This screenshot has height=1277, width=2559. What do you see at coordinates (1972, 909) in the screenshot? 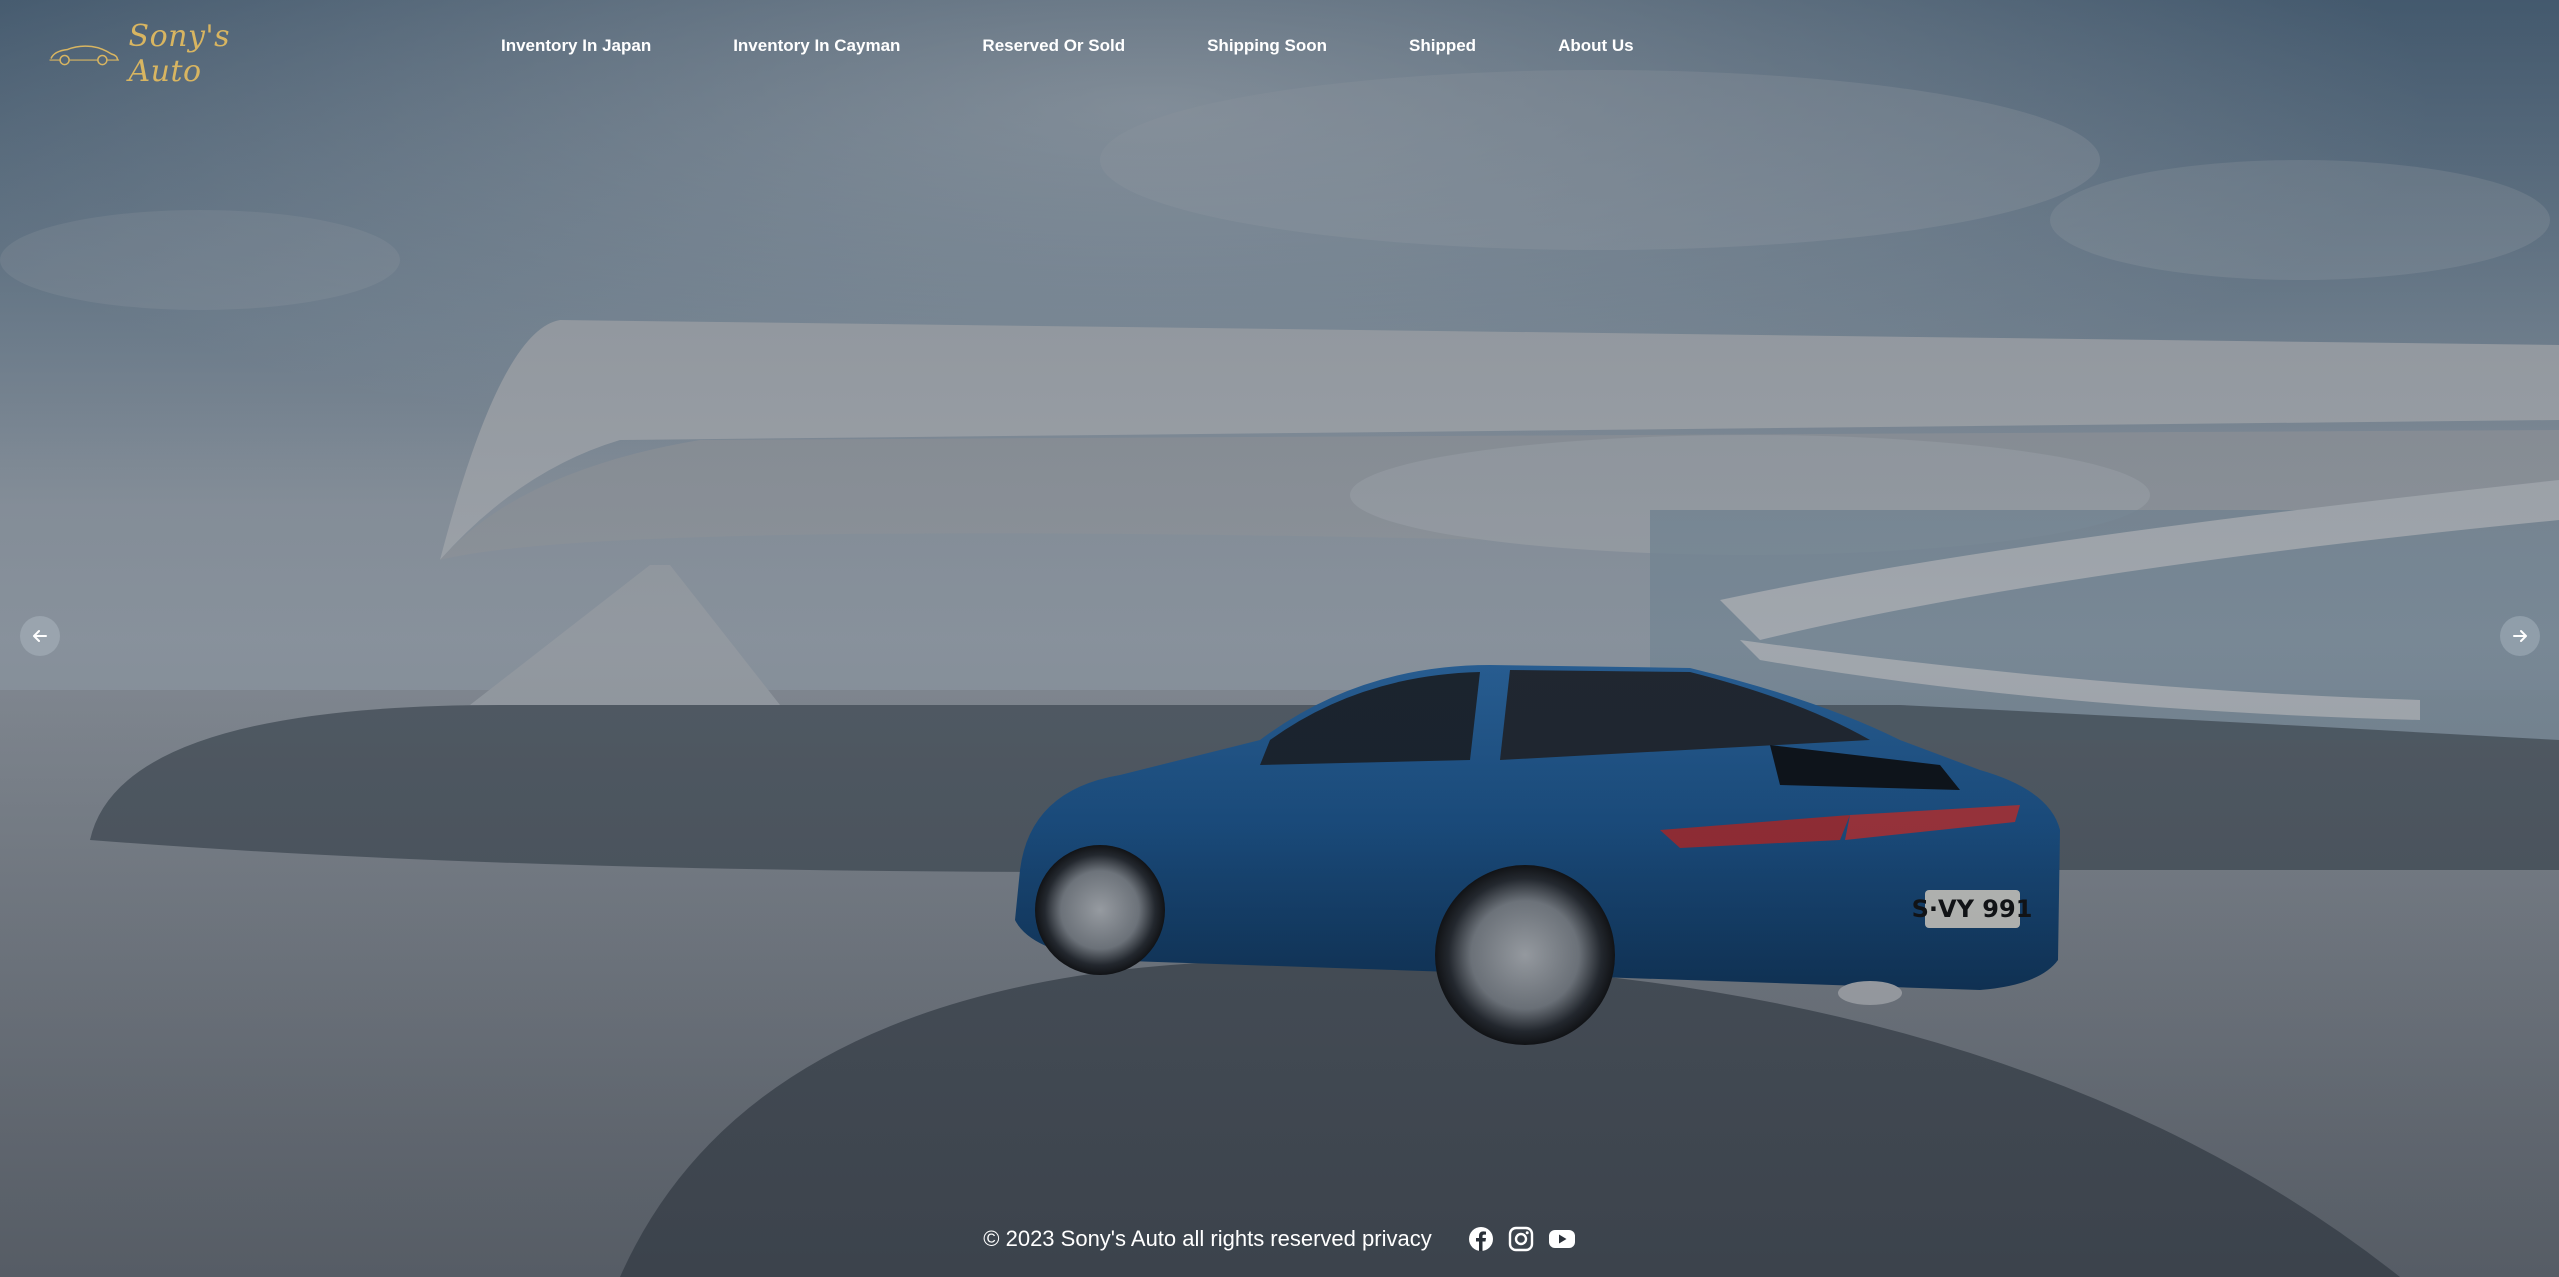
I see `license-plate: S·VY 991` at bounding box center [1972, 909].